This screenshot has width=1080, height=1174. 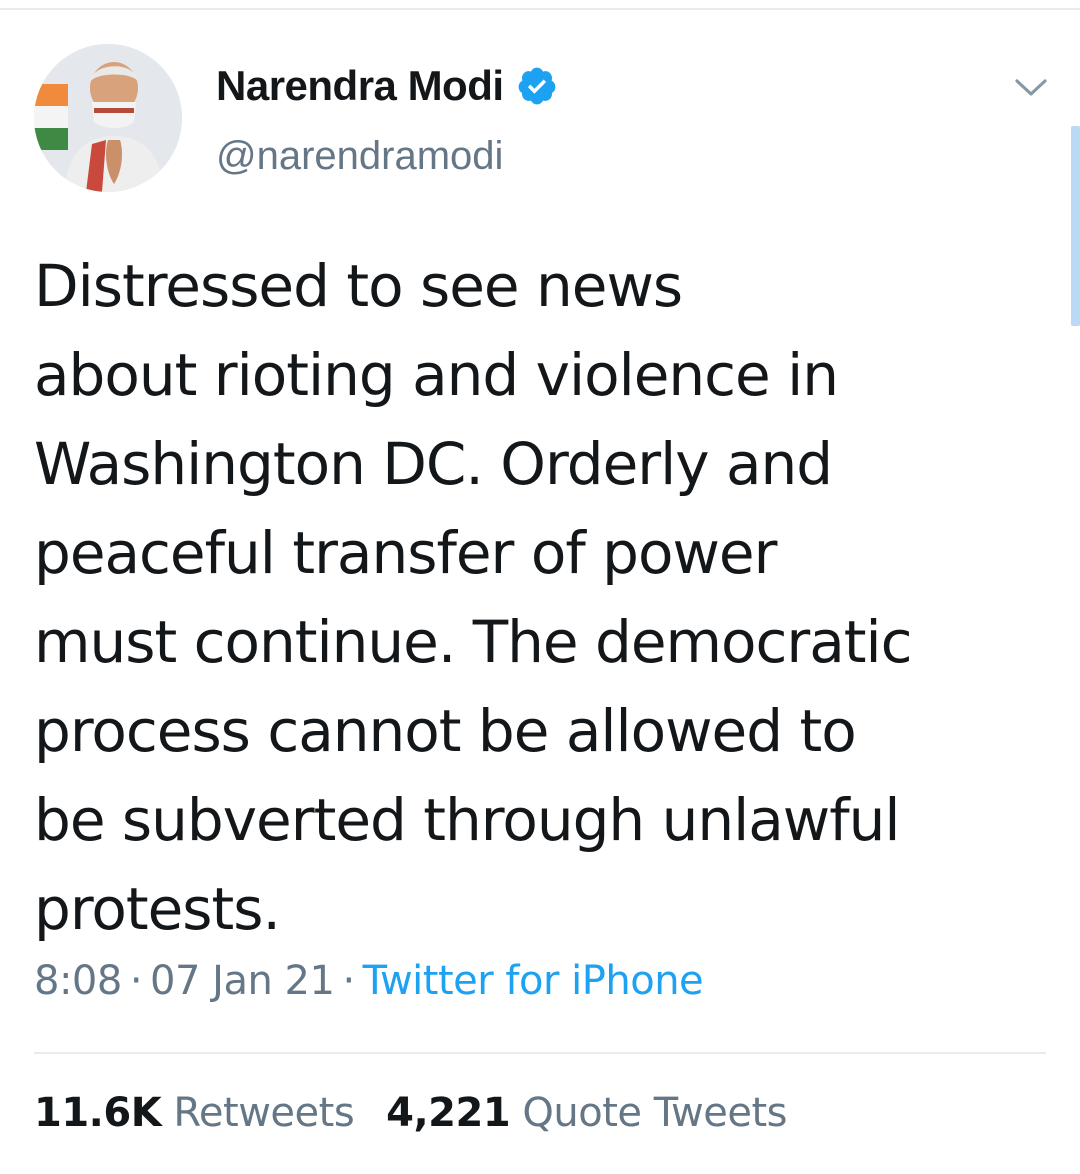 What do you see at coordinates (242, 981) in the screenshot?
I see `tweet-date: 07 Jan 21` at bounding box center [242, 981].